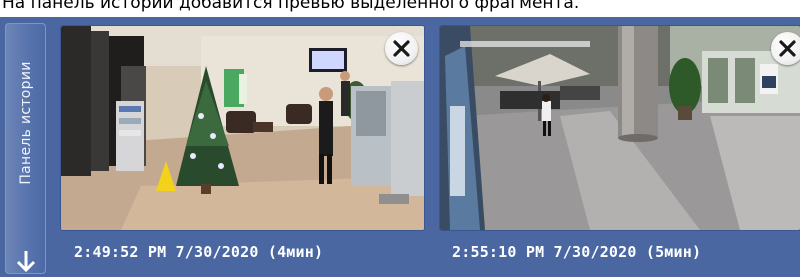 Image resolution: width=800 pixels, height=277 pixels. I want to click on history-panel-tab-label: Панель истории, so click(25, 123).